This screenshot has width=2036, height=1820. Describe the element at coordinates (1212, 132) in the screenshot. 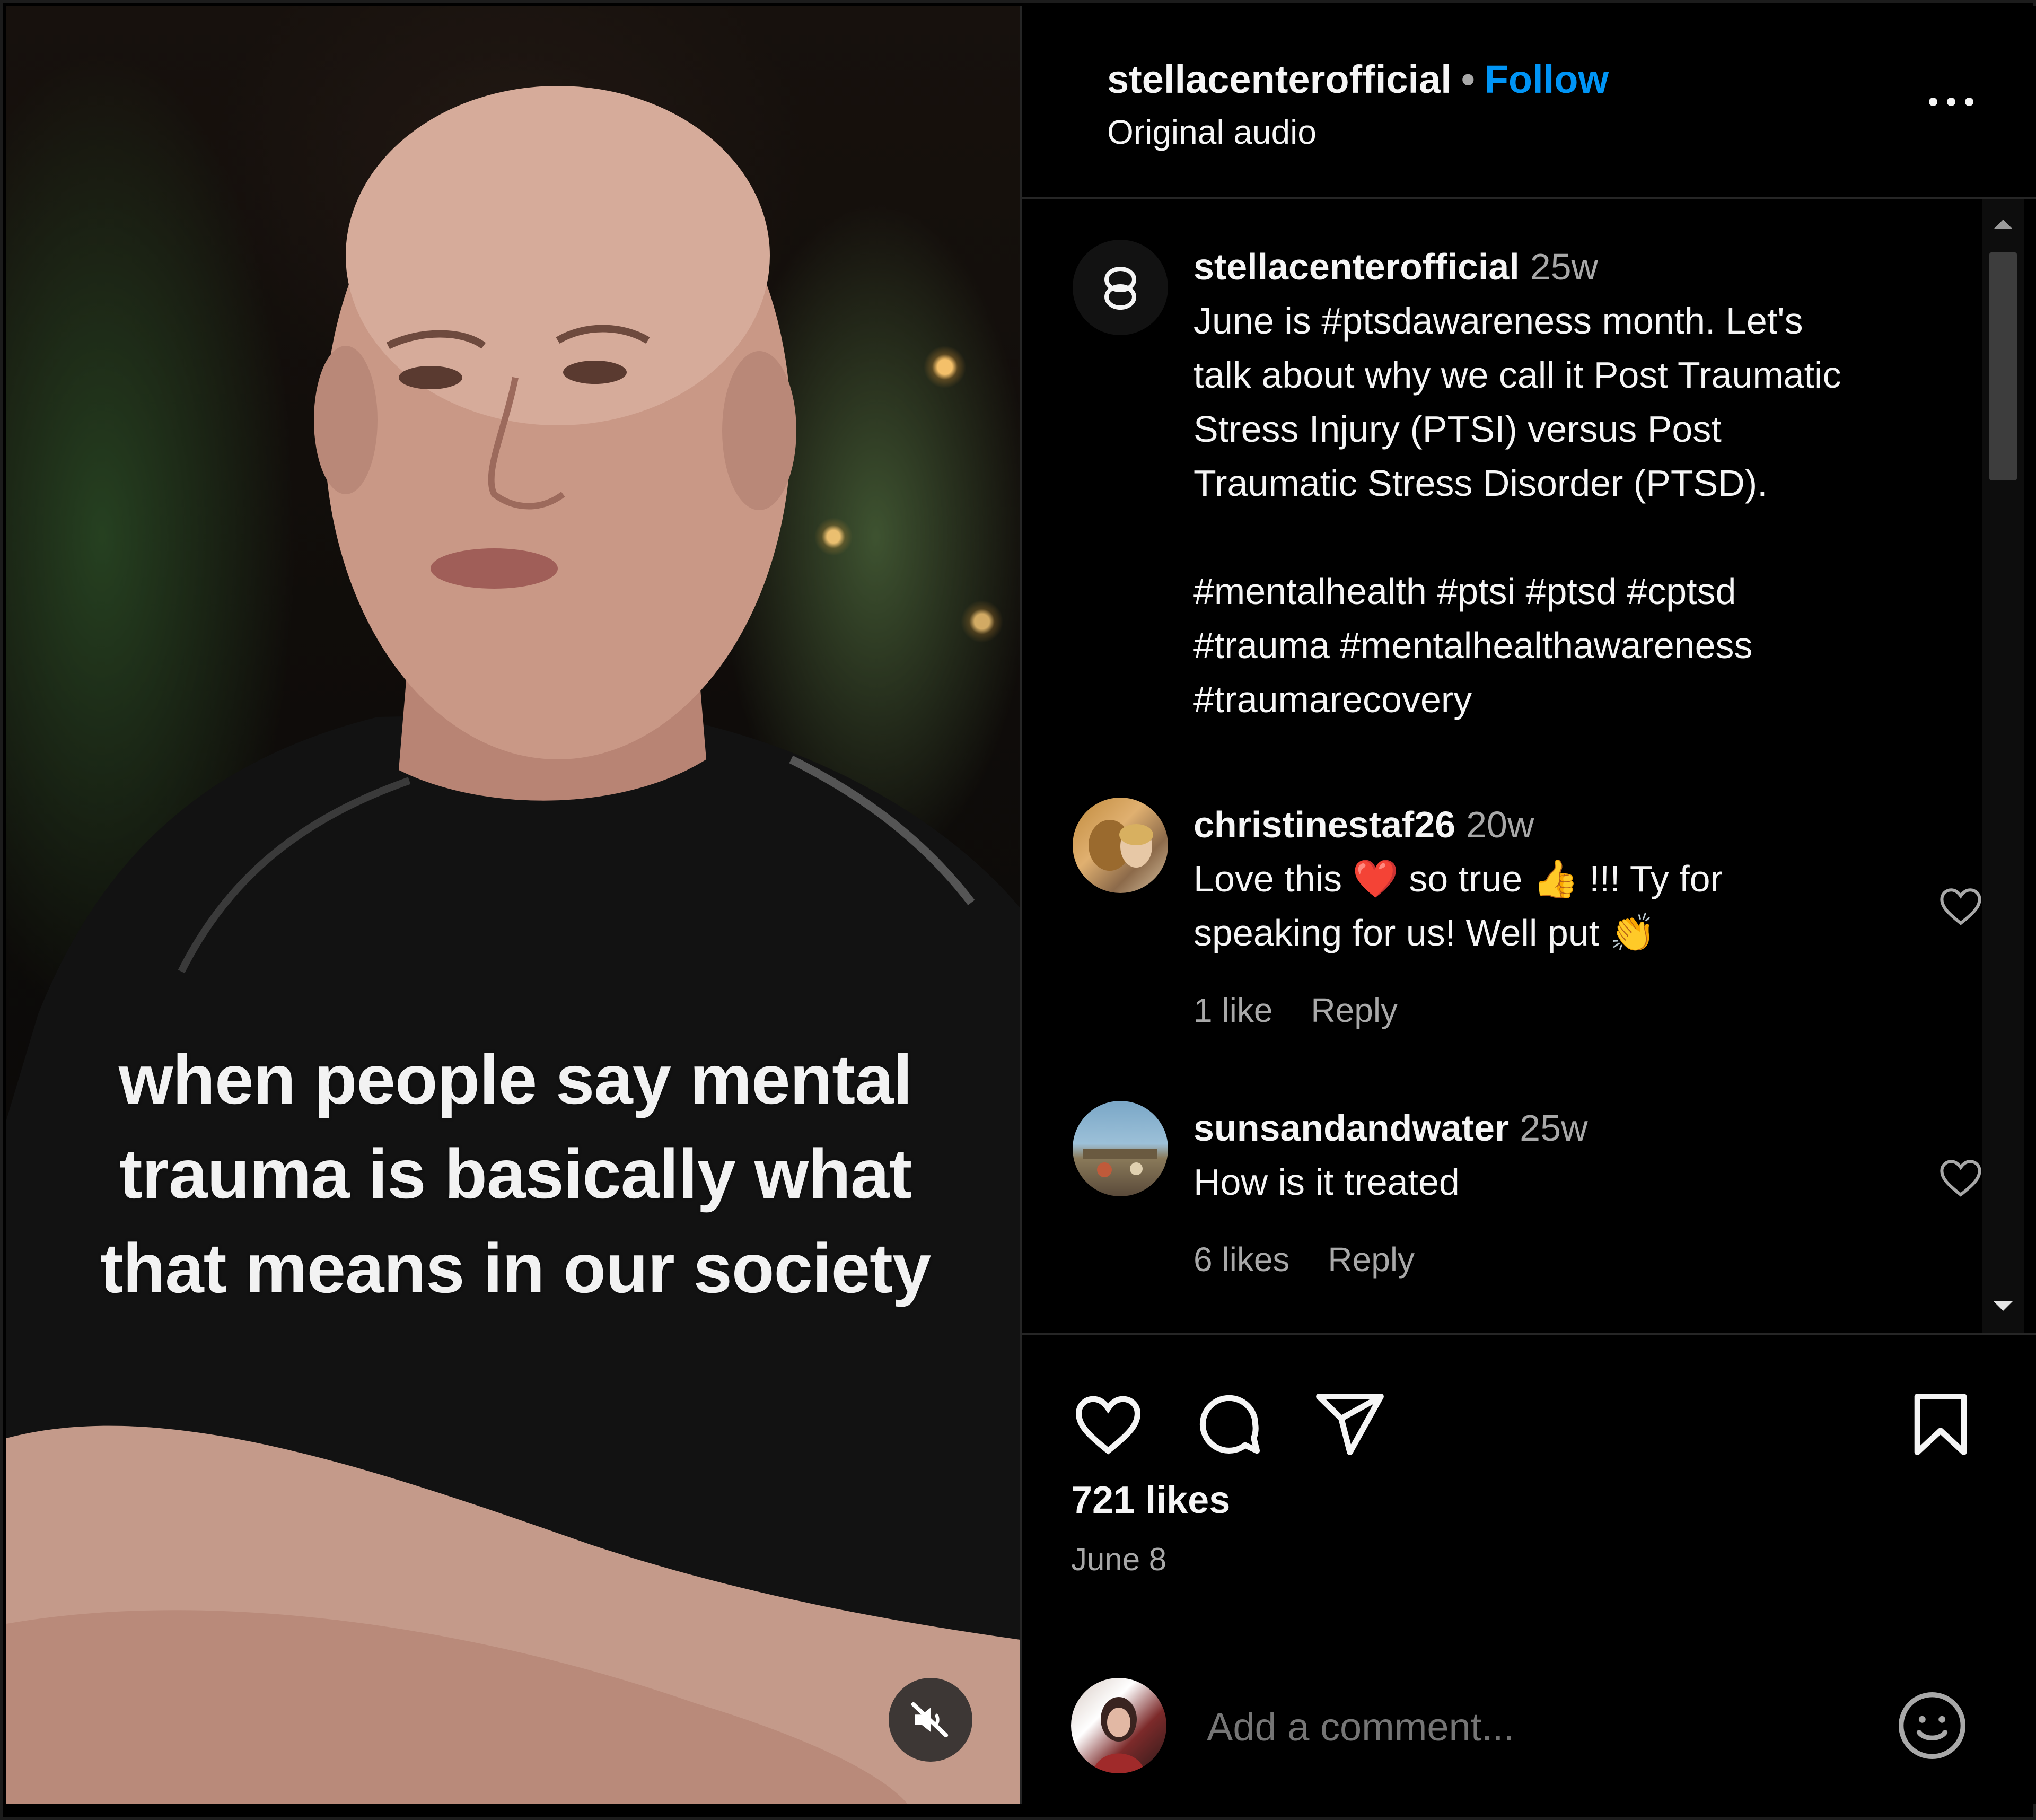

I see `audio-label: Original audio` at that location.